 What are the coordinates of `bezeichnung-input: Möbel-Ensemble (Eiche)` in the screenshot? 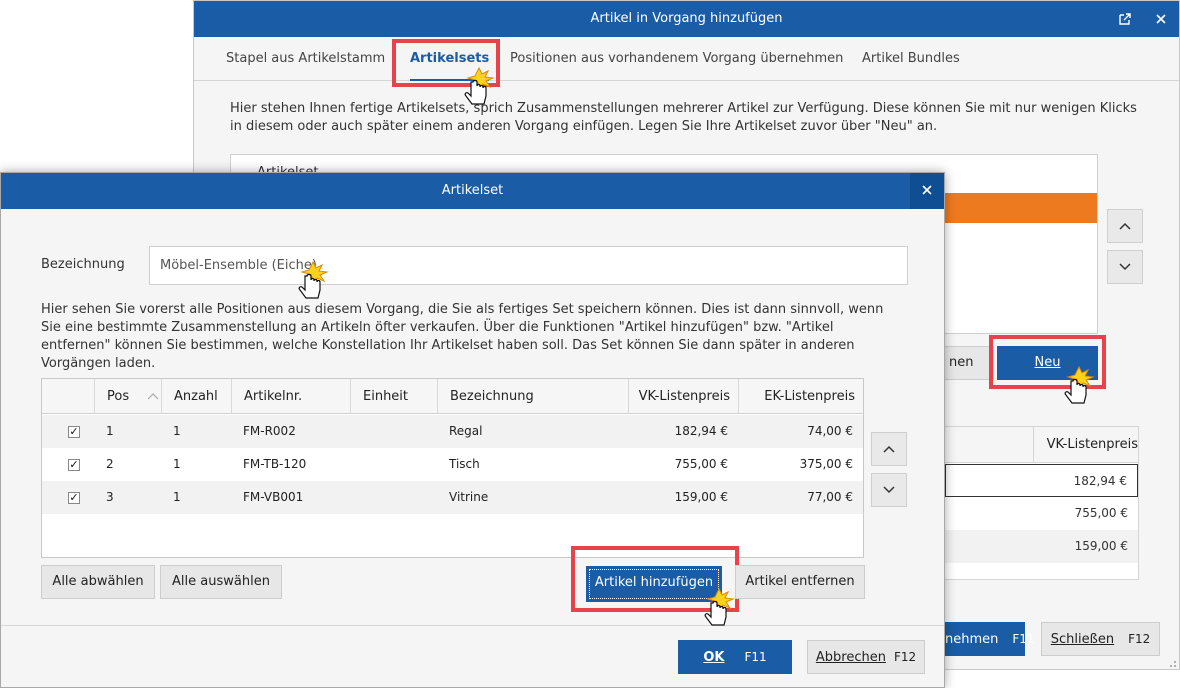 It's located at (528, 265).